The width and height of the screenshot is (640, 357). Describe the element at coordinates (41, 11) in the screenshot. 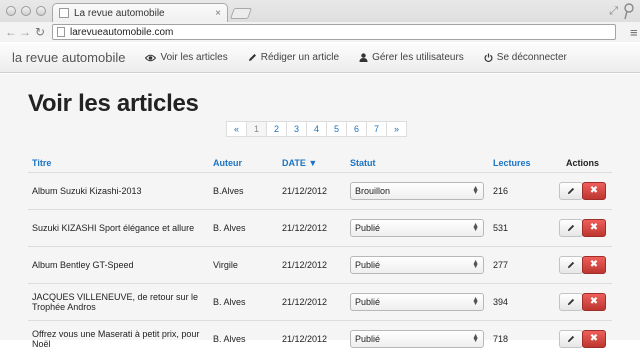

I see `zoom-window-button` at that location.